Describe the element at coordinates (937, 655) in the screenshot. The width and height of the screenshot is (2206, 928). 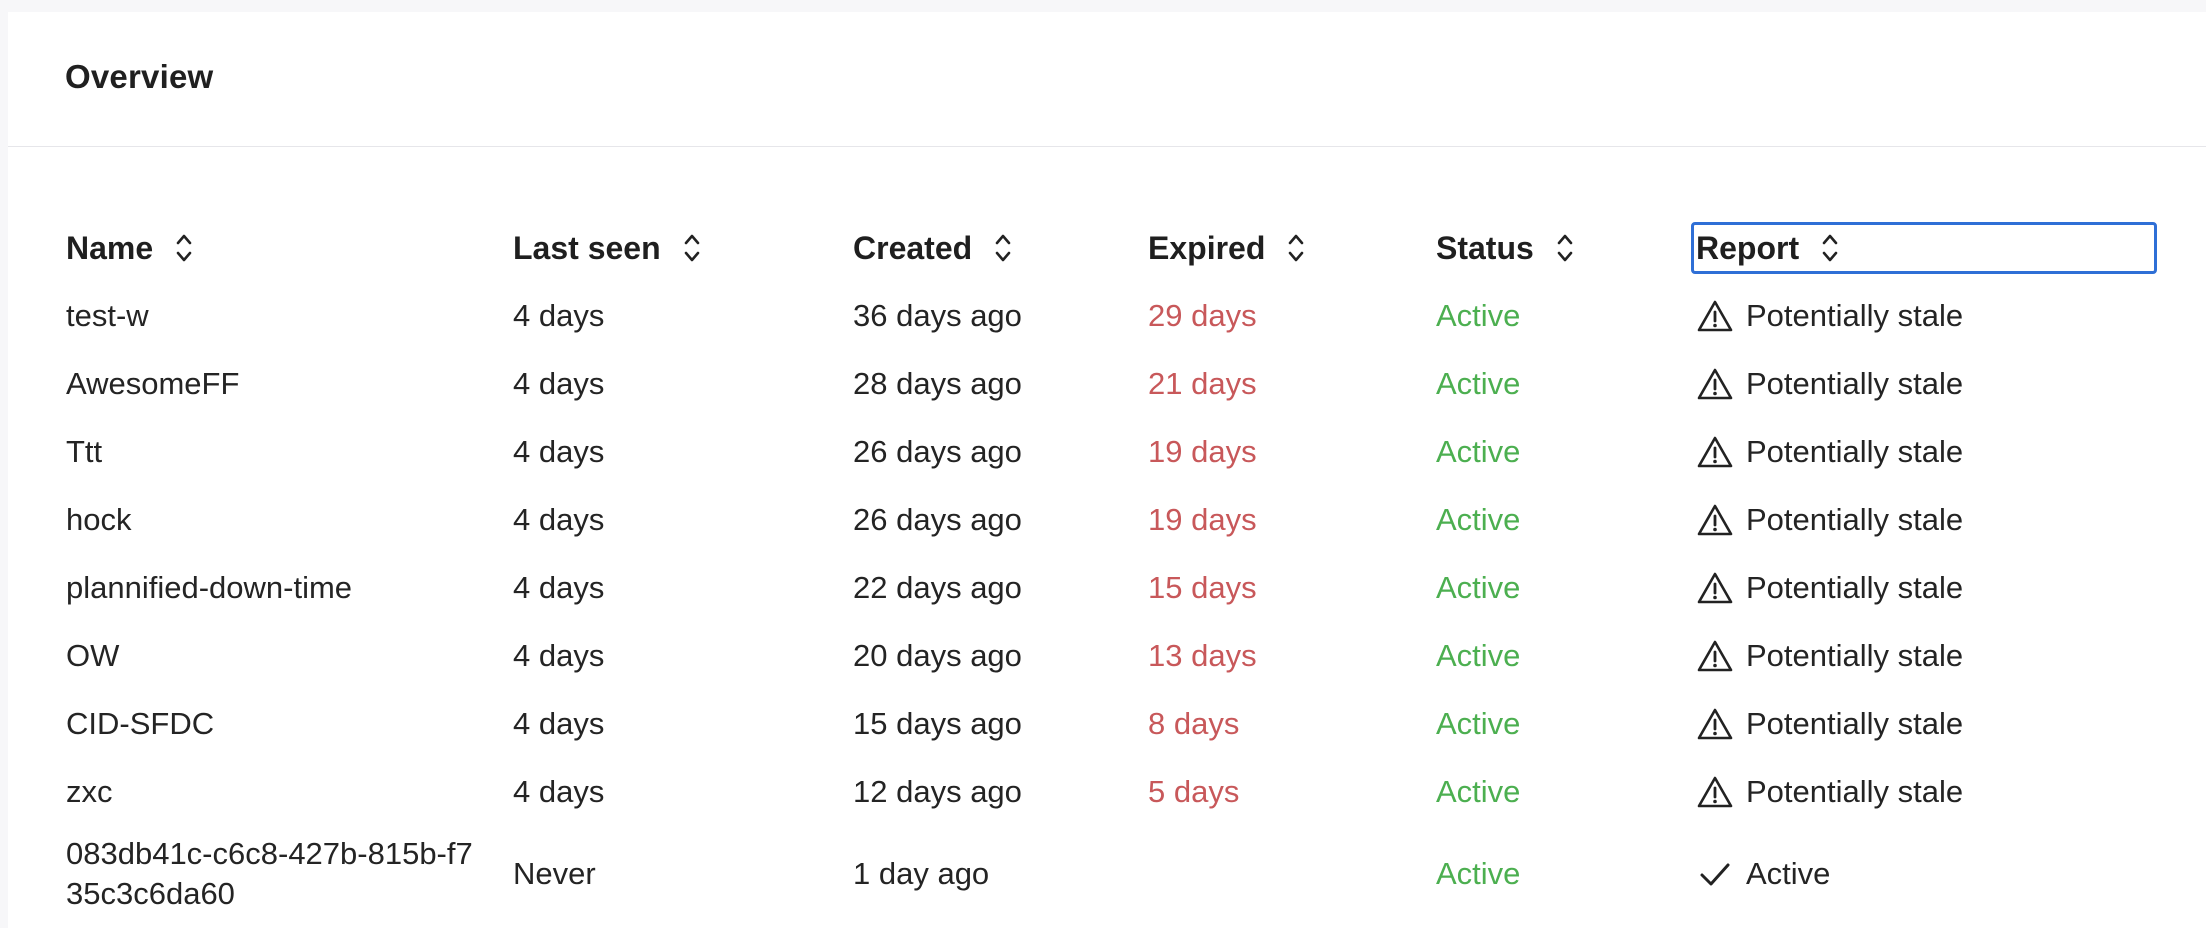
I see `cell-created: 20 days ago` at that location.